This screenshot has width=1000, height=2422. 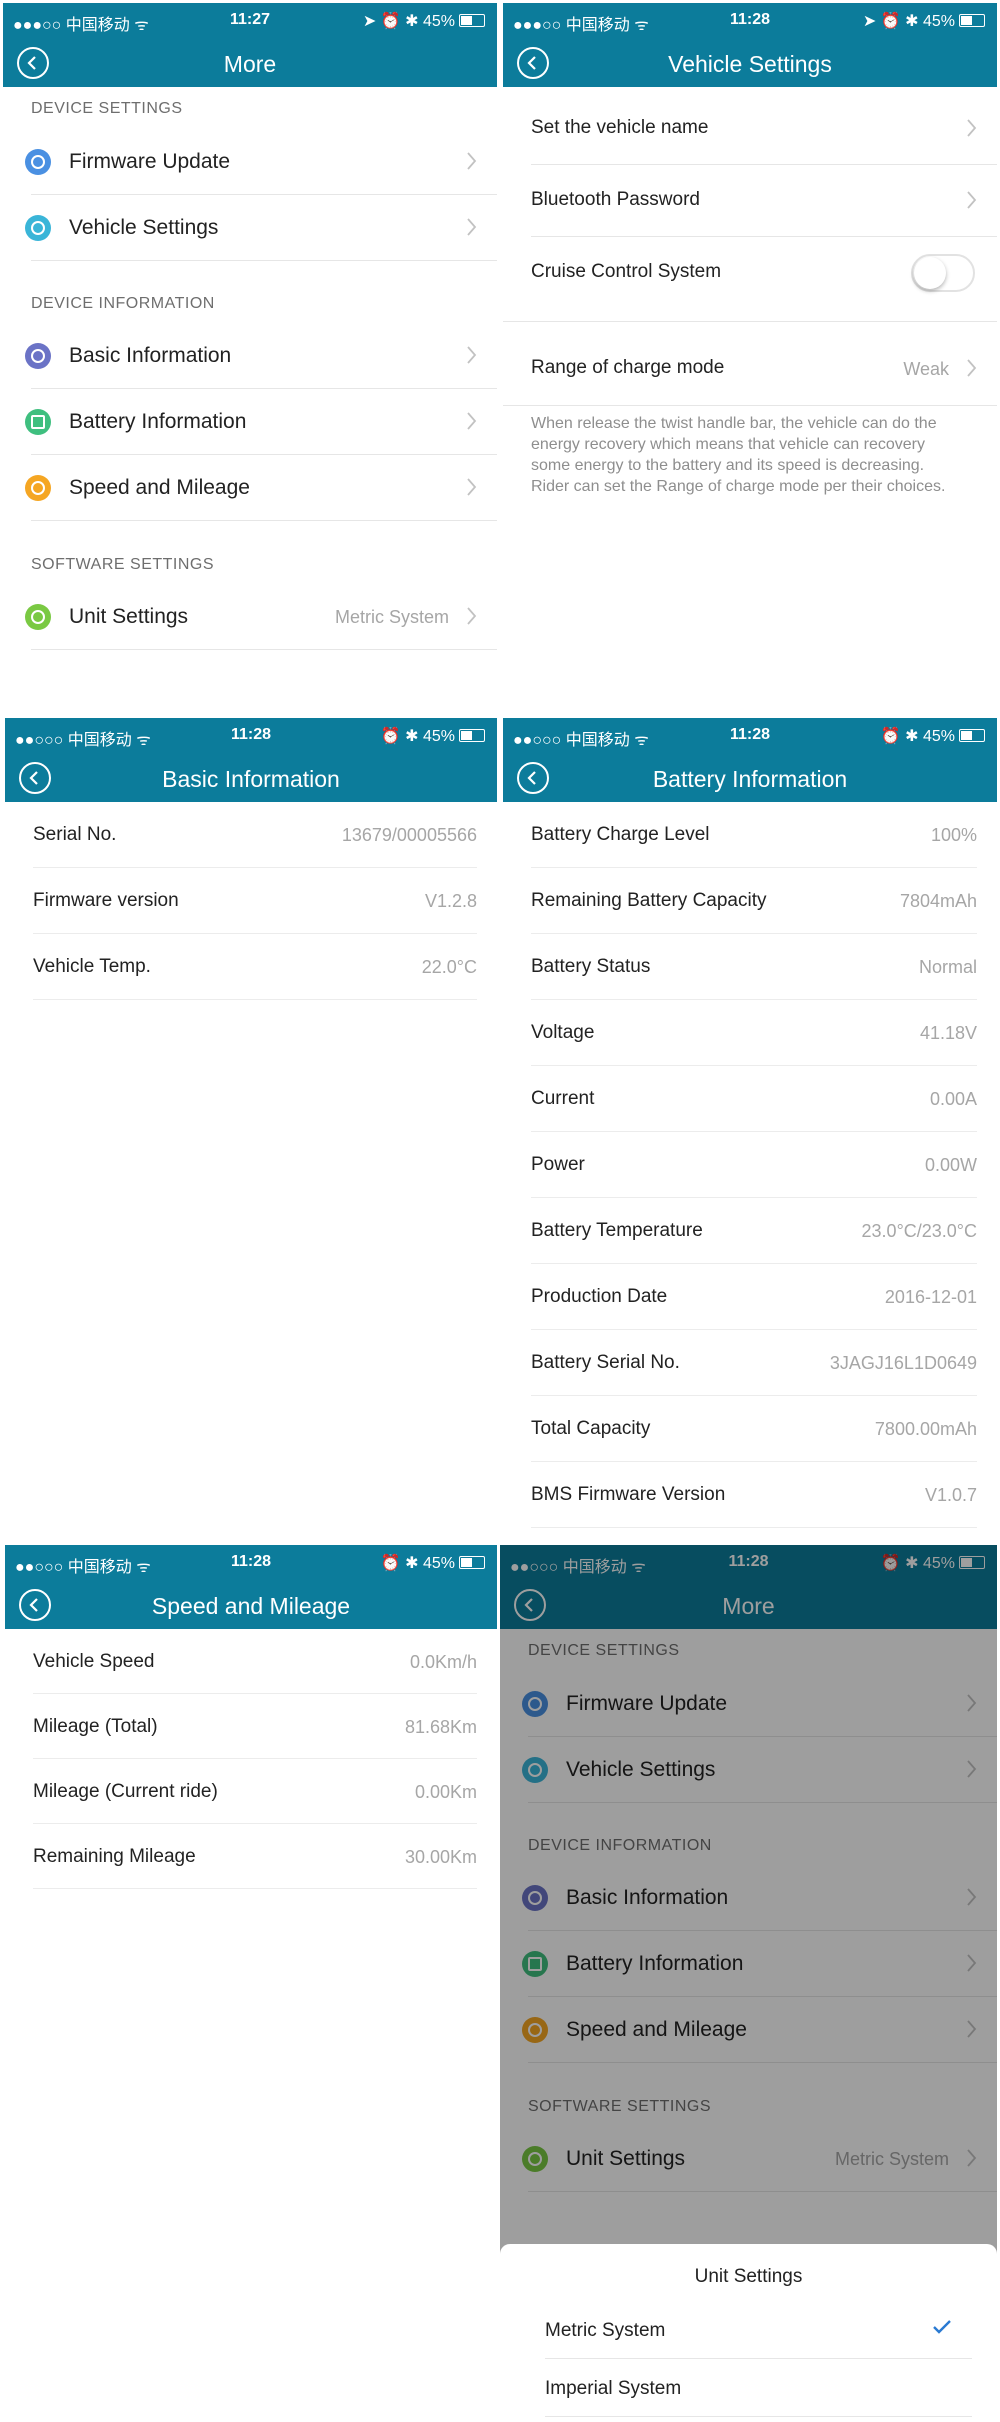 I want to click on menu-item-unit-settings: Unit Settings Metric System, so click(x=250, y=617).